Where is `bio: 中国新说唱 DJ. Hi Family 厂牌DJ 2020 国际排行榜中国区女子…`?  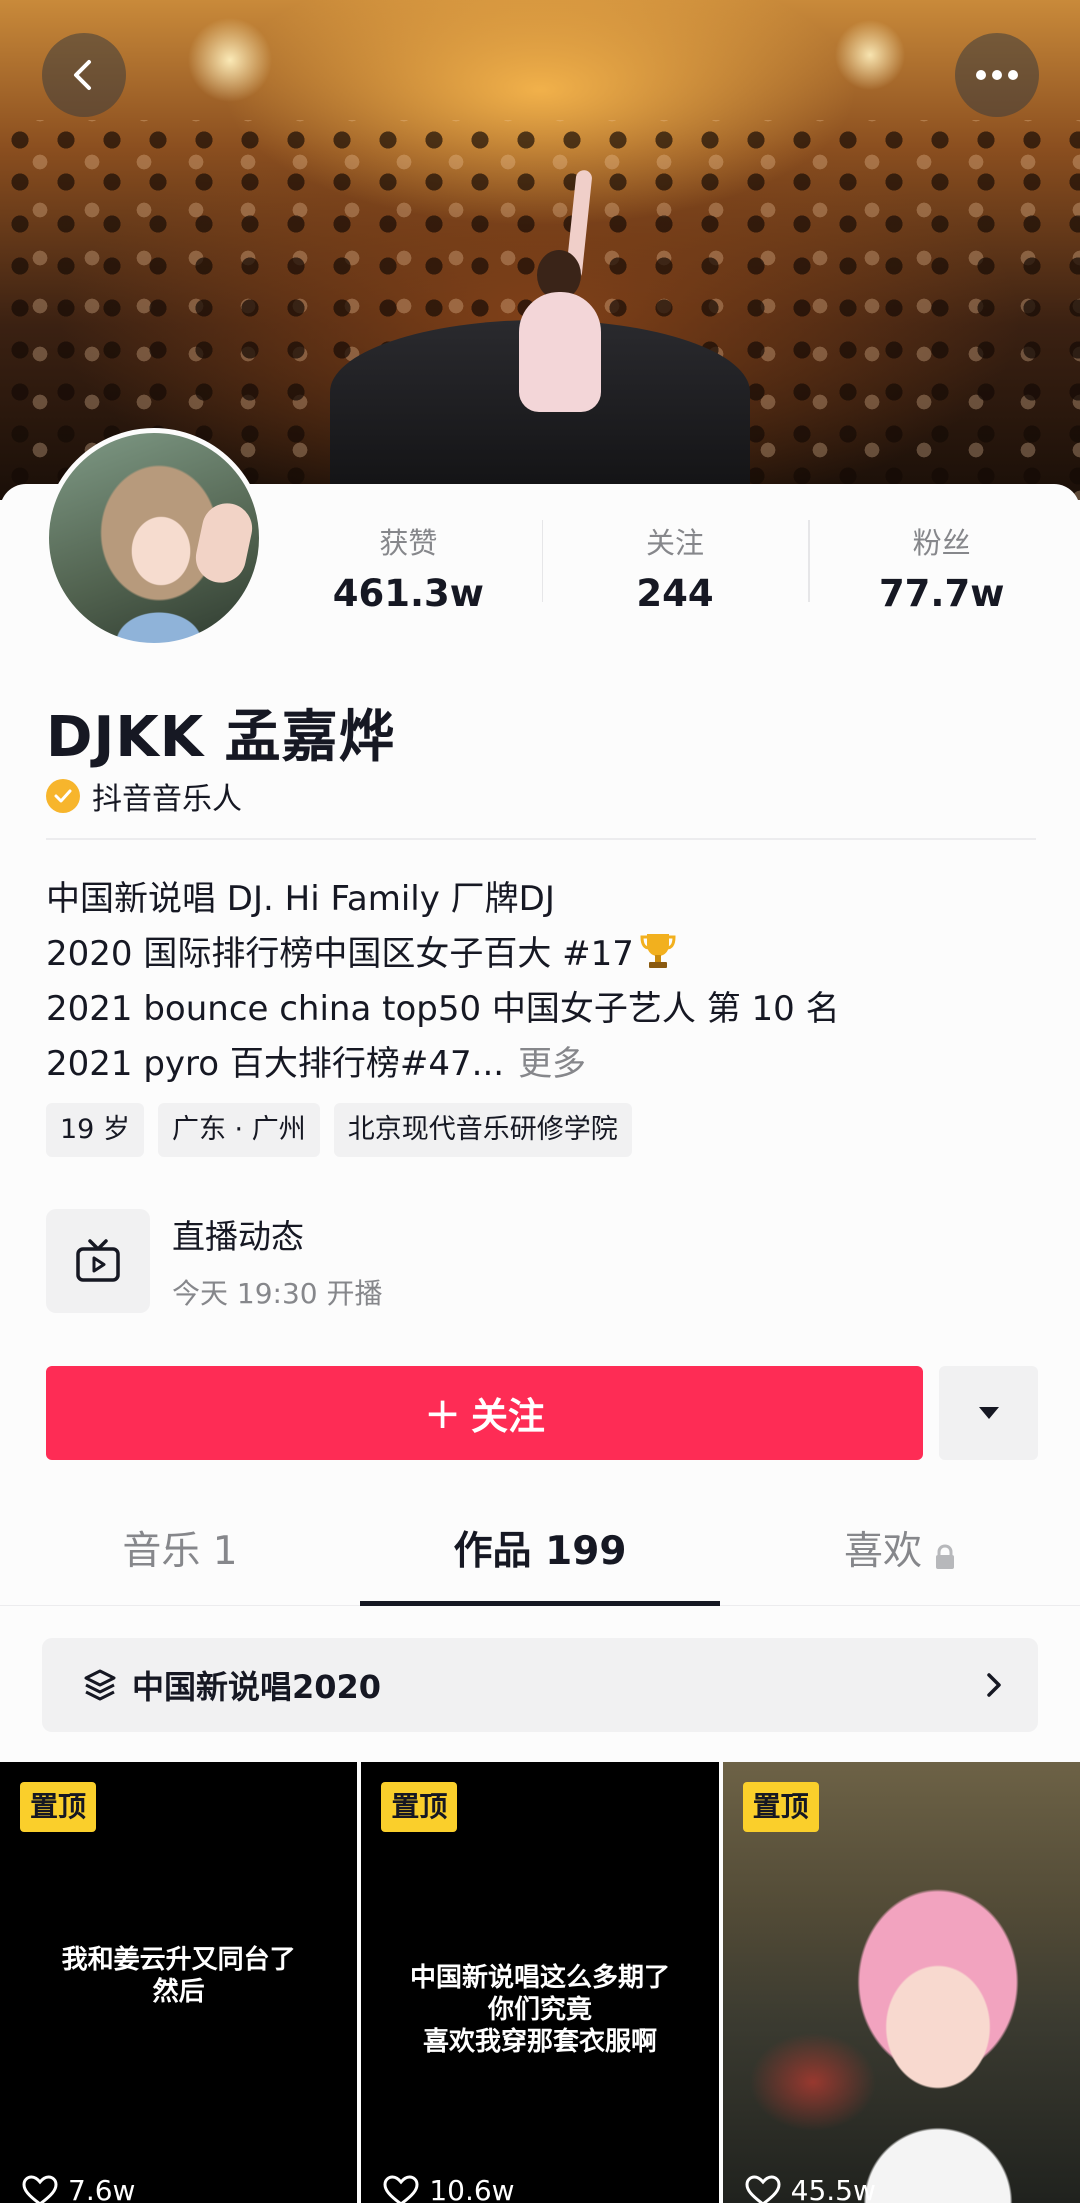 bio: 中国新说唱 DJ. Hi Family 厂牌DJ 2020 国际排行榜中国区女子… is located at coordinates (546, 982).